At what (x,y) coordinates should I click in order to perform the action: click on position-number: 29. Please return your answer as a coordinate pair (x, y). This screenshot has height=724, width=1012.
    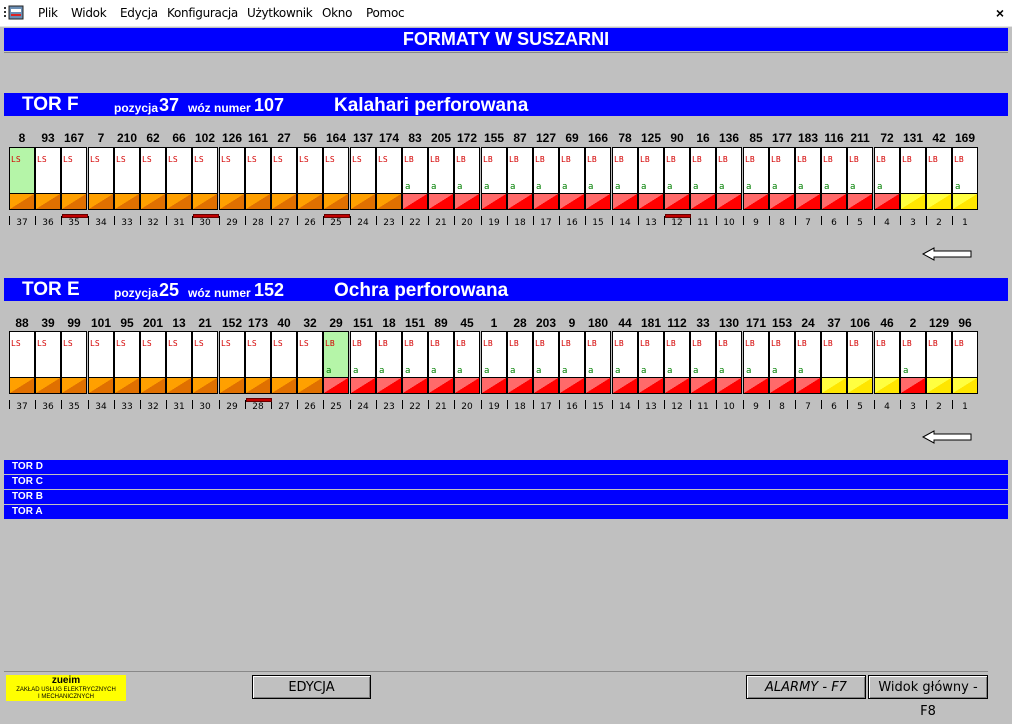
    Looking at the image, I should click on (232, 223).